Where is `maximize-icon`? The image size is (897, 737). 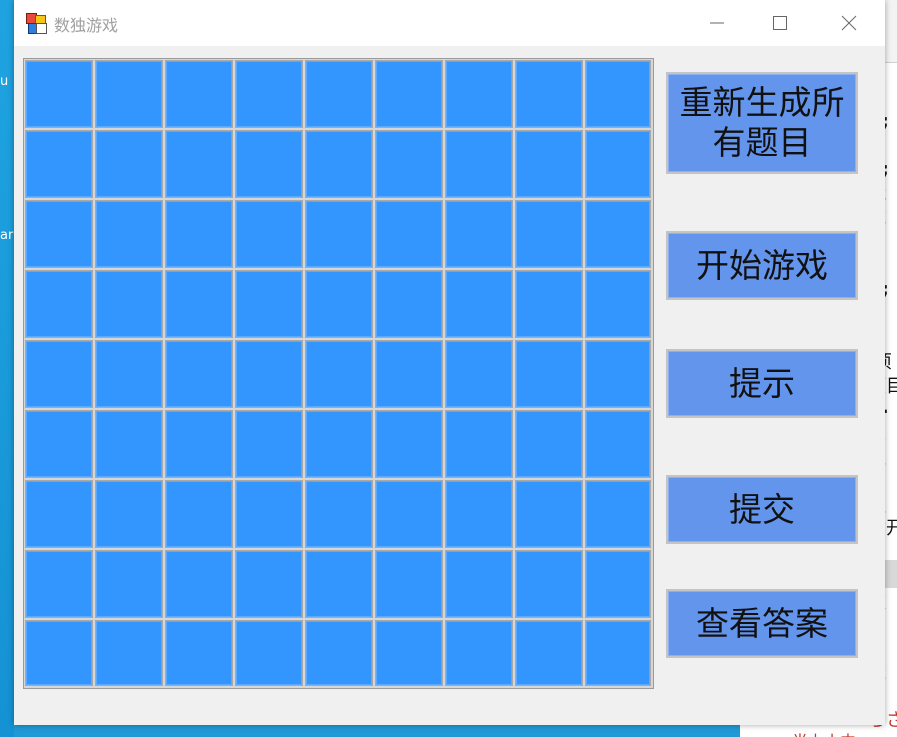 maximize-icon is located at coordinates (780, 23).